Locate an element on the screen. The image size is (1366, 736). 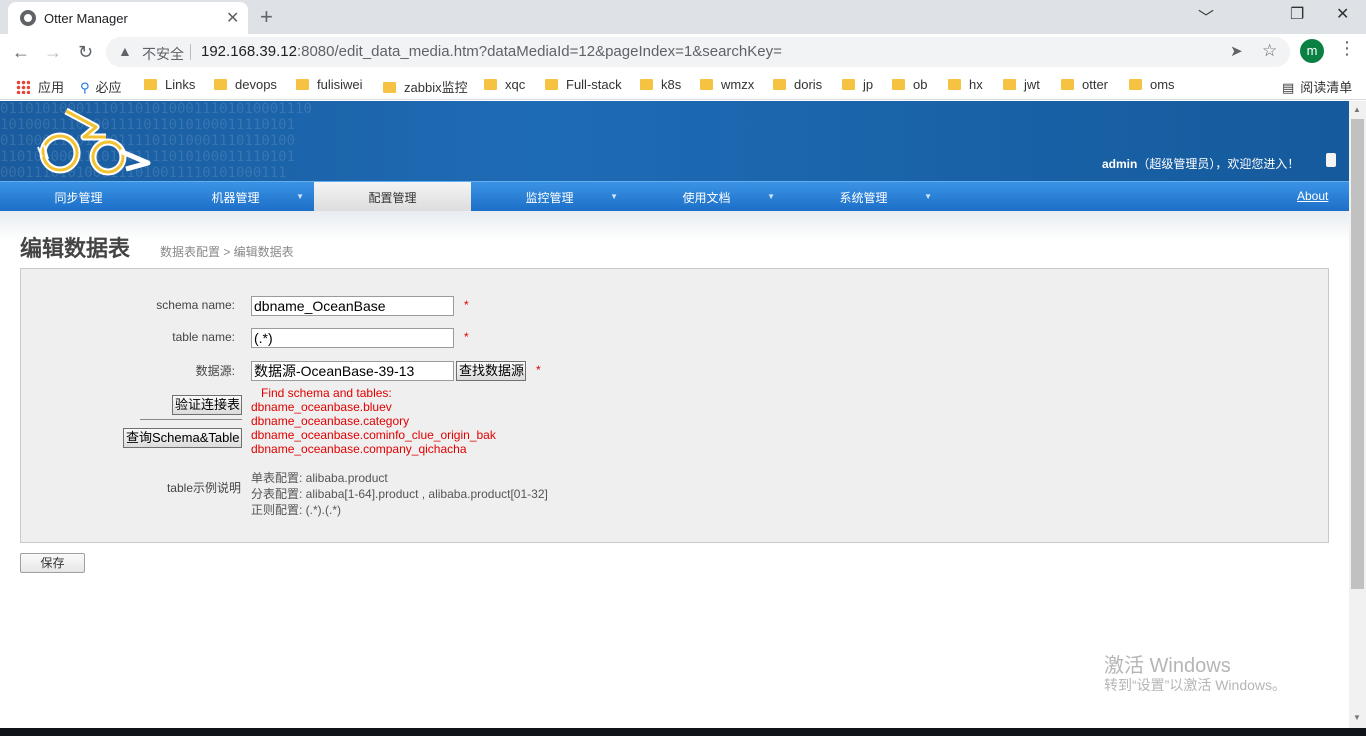
result-table: dbname_oceanbase.company_qichacha is located at coordinates (359, 449).